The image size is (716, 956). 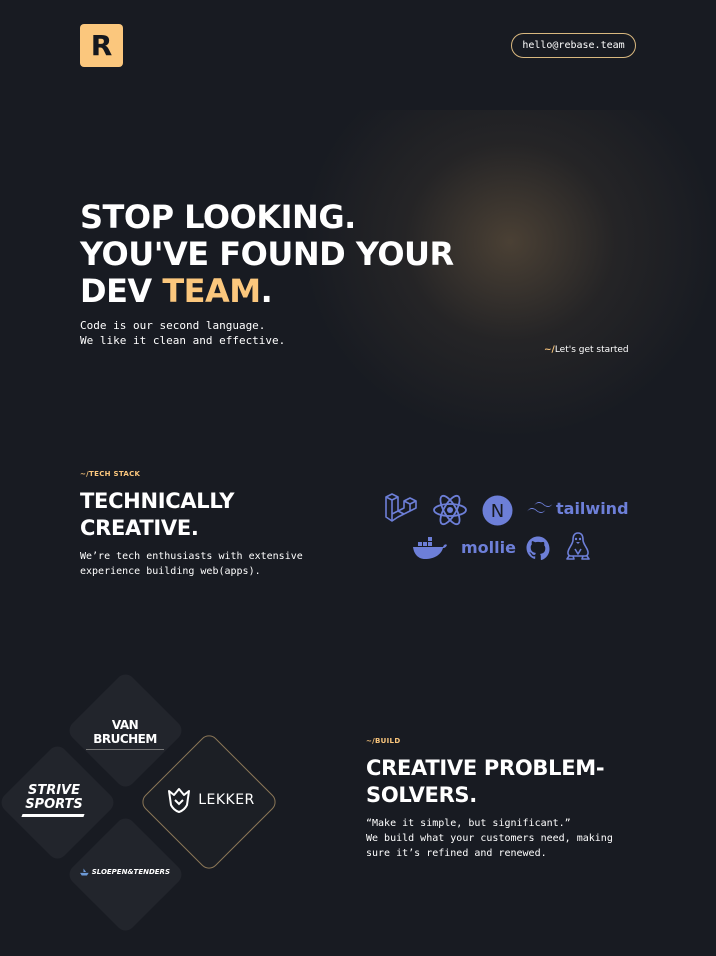 I want to click on docker-icon, so click(x=430, y=548).